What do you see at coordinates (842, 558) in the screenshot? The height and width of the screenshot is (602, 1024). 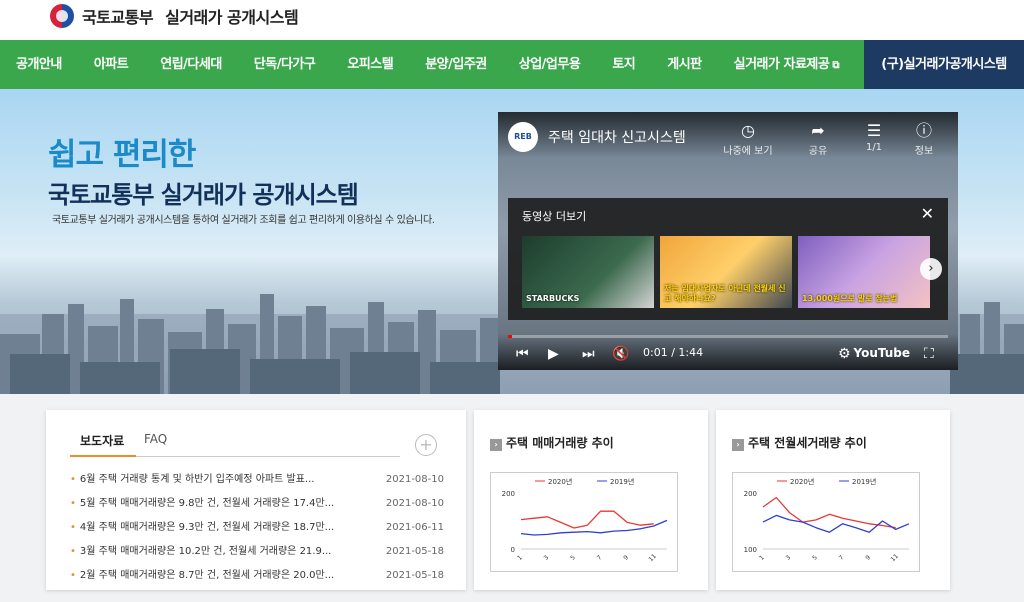 I see `x-tick-label: 7` at bounding box center [842, 558].